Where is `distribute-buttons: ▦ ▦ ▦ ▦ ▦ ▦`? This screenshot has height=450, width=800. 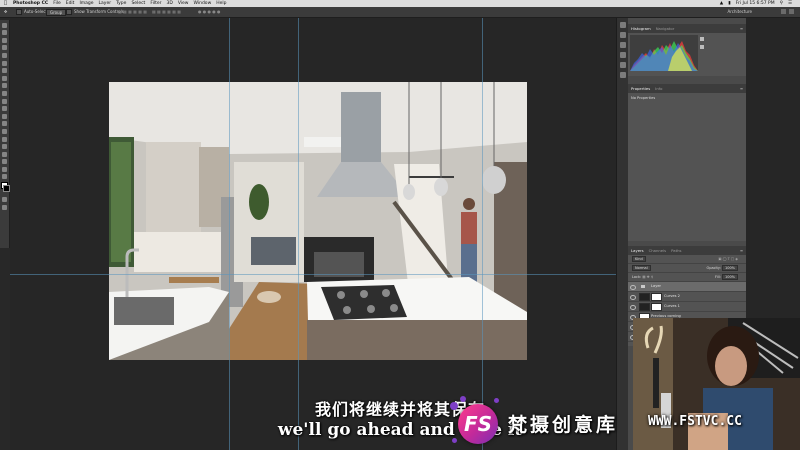
distribute-buttons: ▦ ▦ ▦ ▦ ▦ ▦ is located at coordinates (166, 12).